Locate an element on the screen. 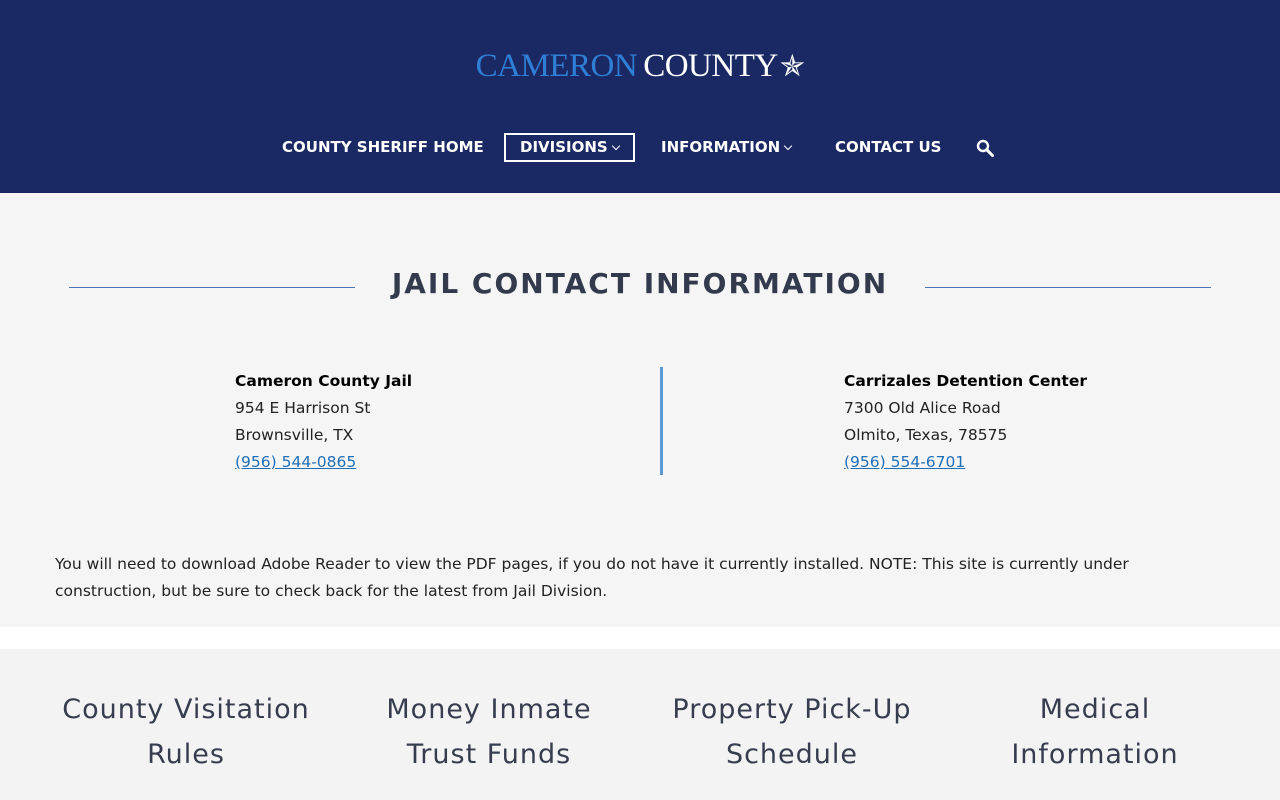 This screenshot has width=1280, height=800. tile-line1: Money Inmate is located at coordinates (489, 709).